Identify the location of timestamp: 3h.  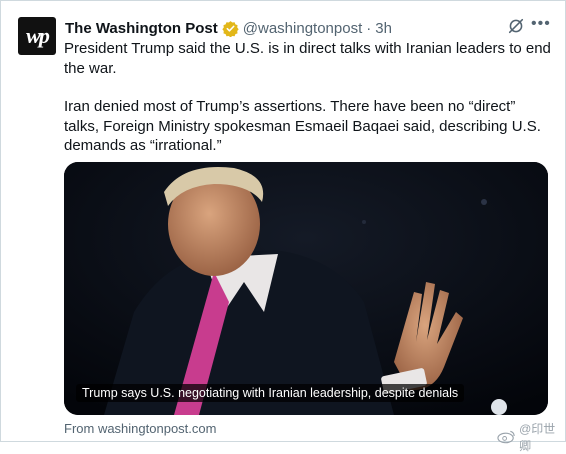
(383, 28).